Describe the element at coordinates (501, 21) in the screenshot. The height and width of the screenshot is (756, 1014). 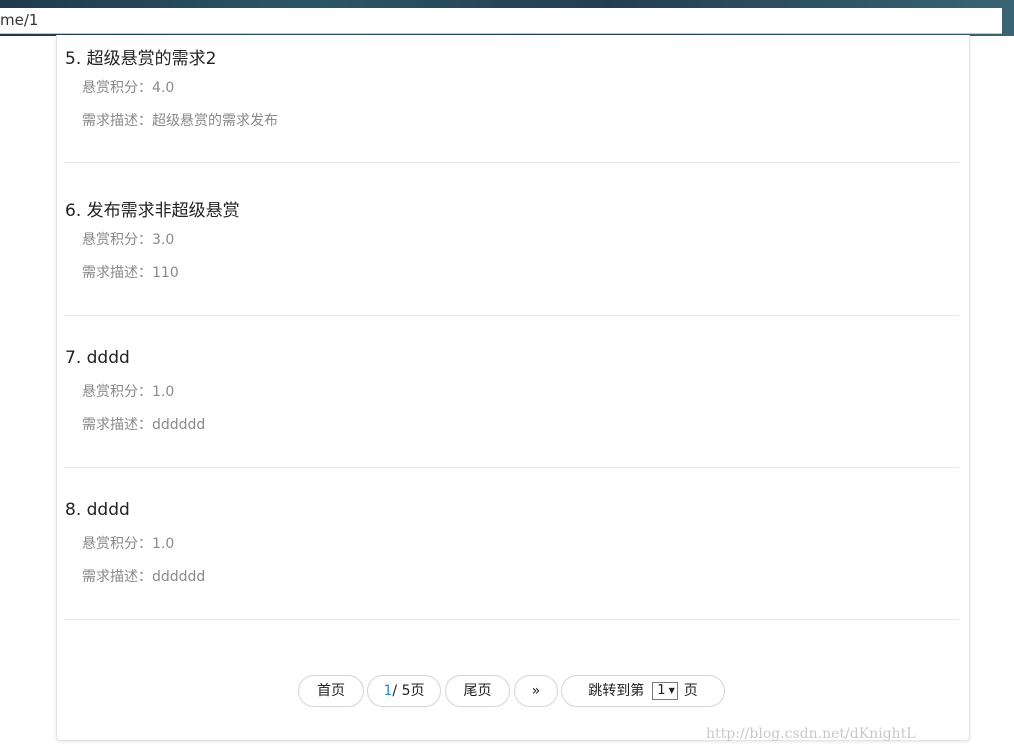
I see `address-bar: me/1` at that location.